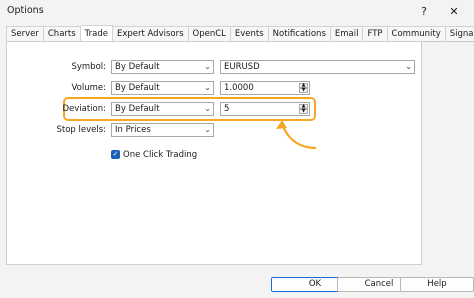 Image resolution: width=474 pixels, height=298 pixels. What do you see at coordinates (137, 88) in the screenshot?
I see `volume-mode-value: By Default` at bounding box center [137, 88].